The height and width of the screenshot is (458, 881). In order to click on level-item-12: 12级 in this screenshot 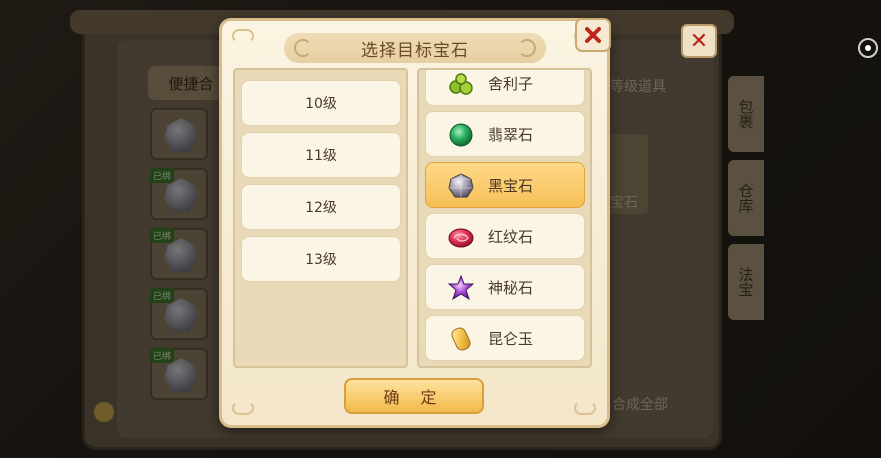, I will do `click(321, 207)`.